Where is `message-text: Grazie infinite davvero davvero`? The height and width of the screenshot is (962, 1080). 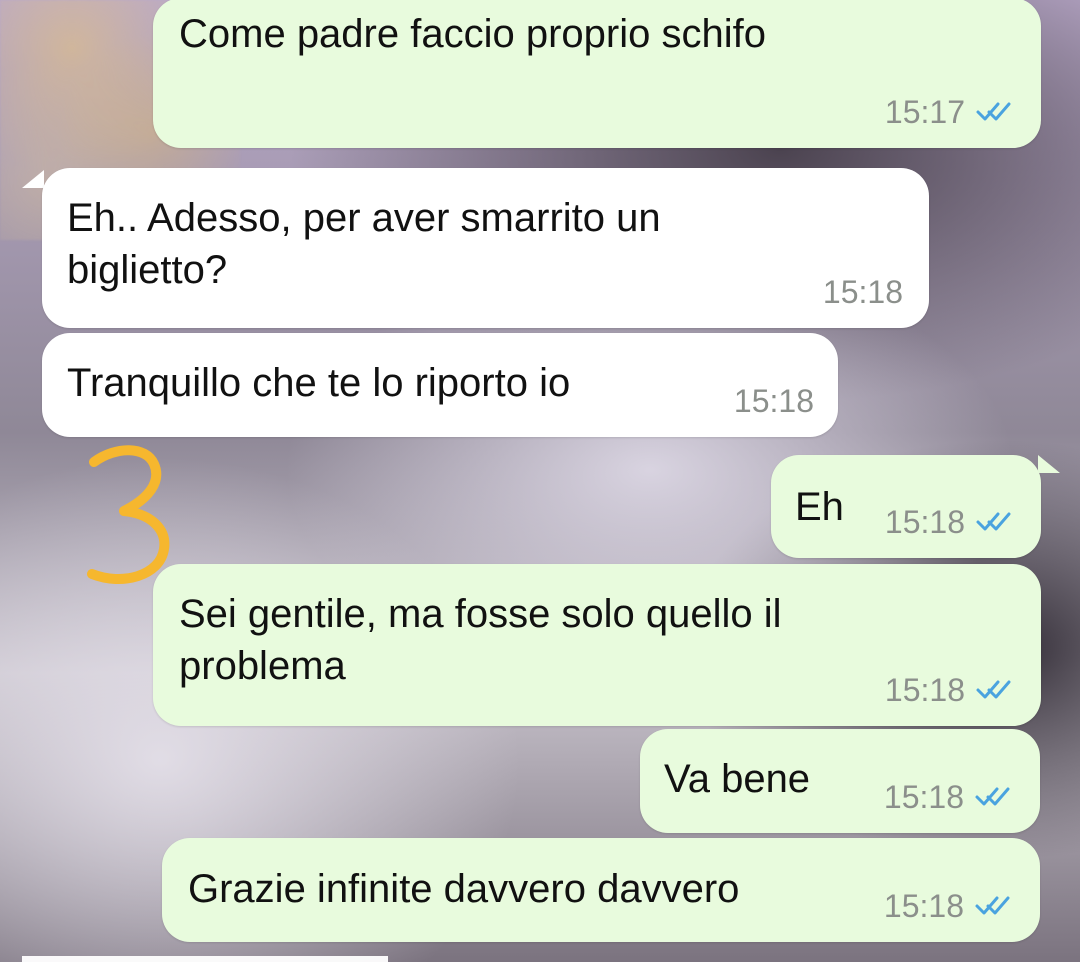
message-text: Grazie infinite davvero davvero is located at coordinates (464, 889).